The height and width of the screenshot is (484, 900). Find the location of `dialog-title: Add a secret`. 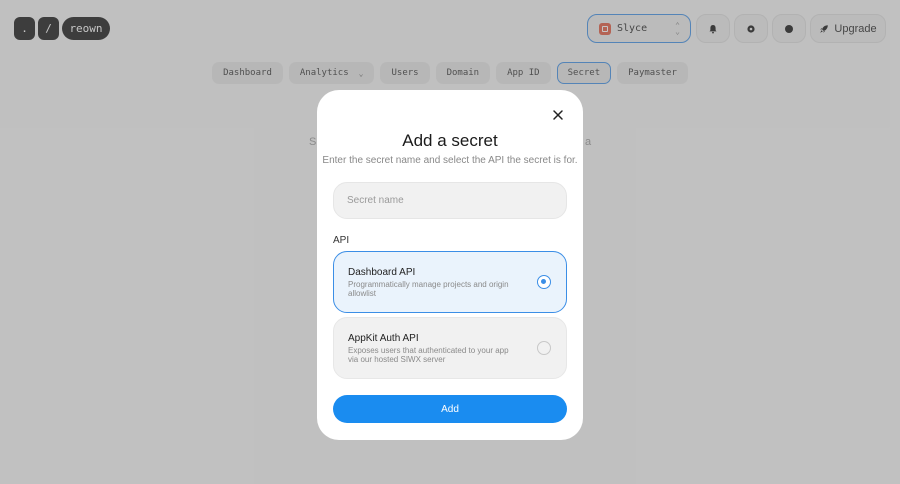

dialog-title: Add a secret is located at coordinates (450, 140).